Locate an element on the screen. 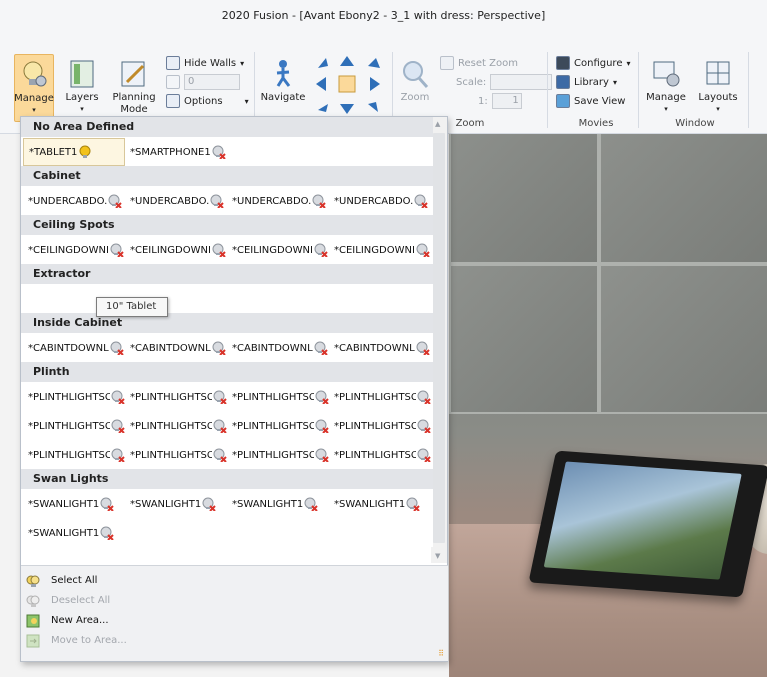 The width and height of the screenshot is (767, 677). configure-button: Configure ▾ is located at coordinates (593, 63).